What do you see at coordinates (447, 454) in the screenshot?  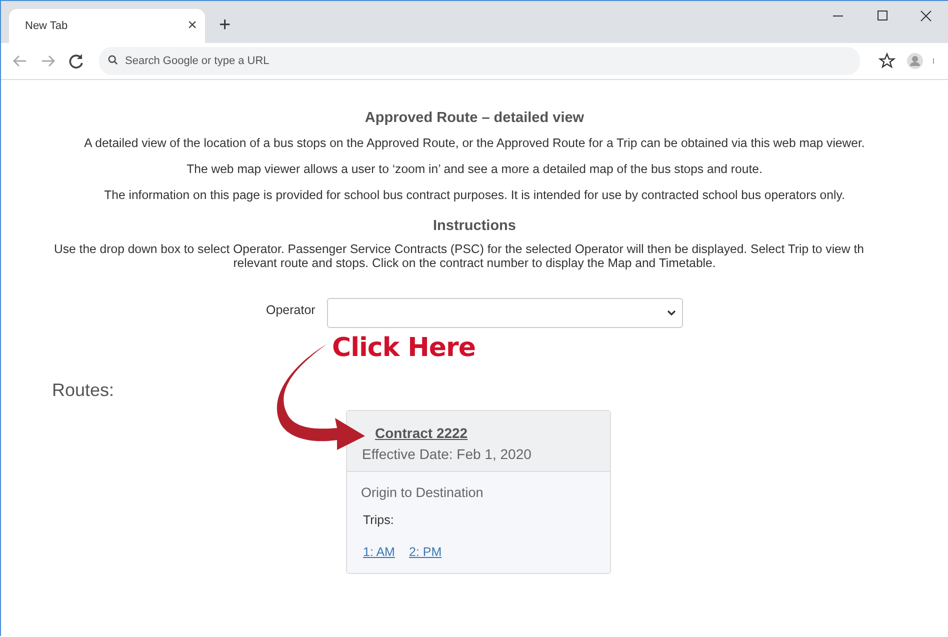 I see `effective-date: Effective Date: Feb 1, 2020` at bounding box center [447, 454].